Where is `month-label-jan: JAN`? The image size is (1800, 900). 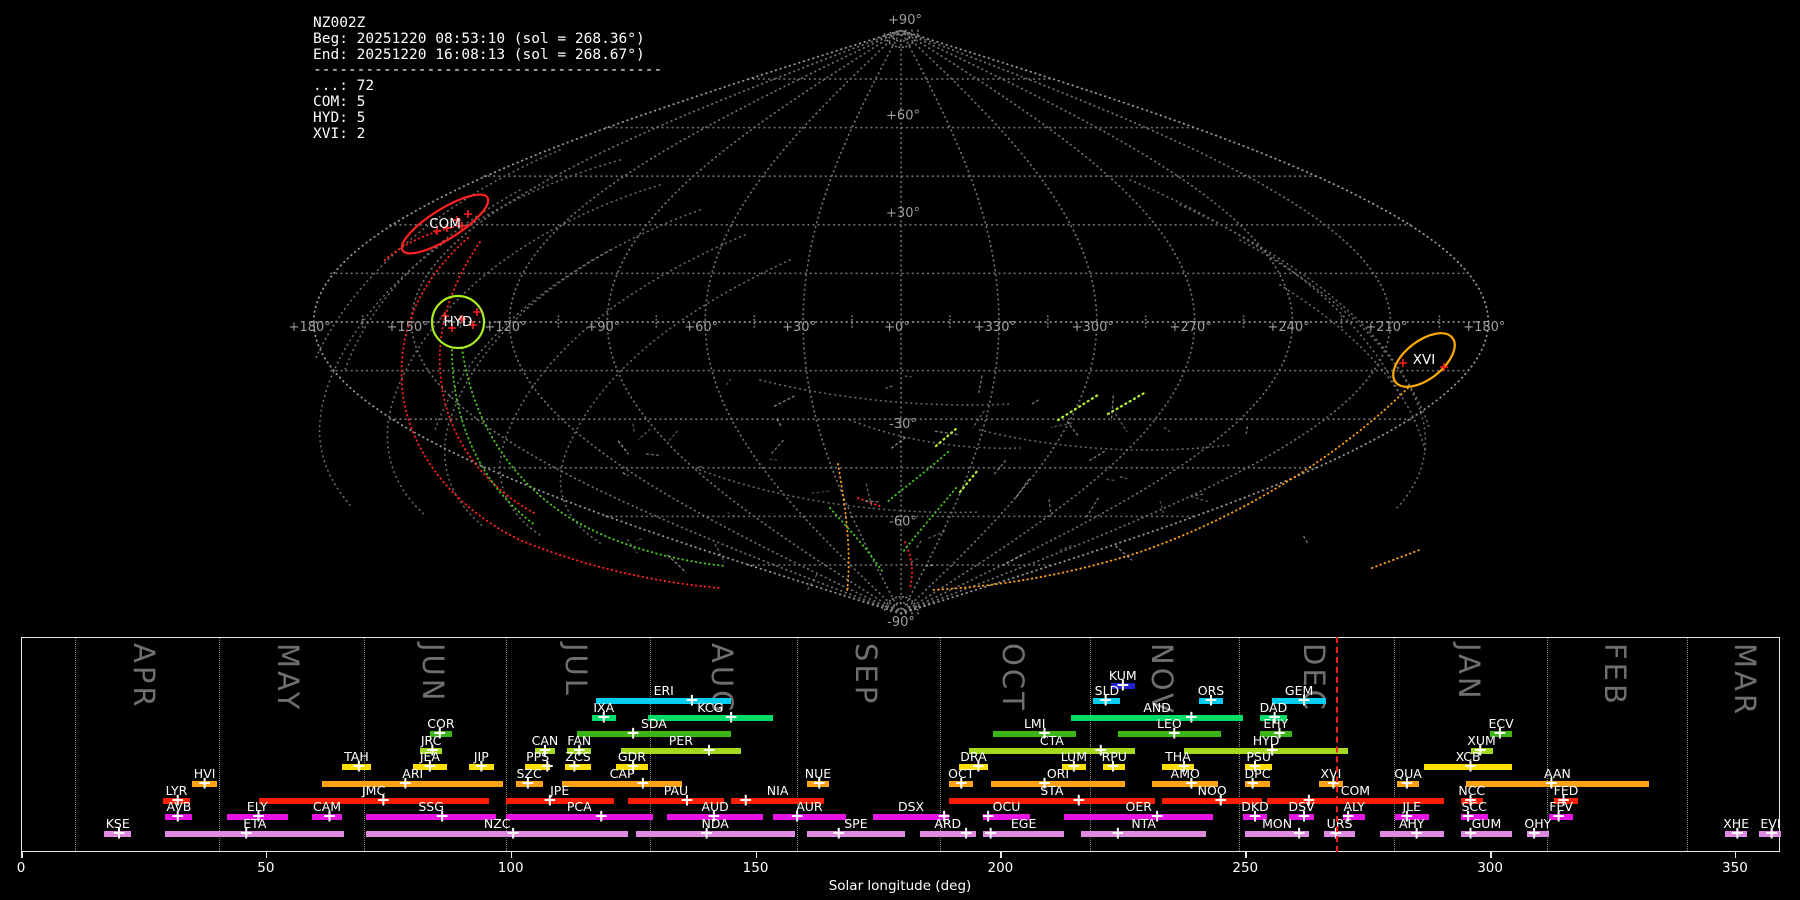
month-label-jan: JAN is located at coordinates (1468, 672).